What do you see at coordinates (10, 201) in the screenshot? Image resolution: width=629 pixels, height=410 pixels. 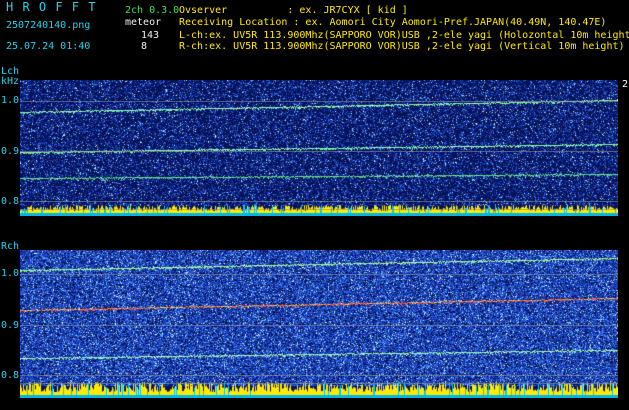 I see `lch-tick-0-8: 0.8` at bounding box center [10, 201].